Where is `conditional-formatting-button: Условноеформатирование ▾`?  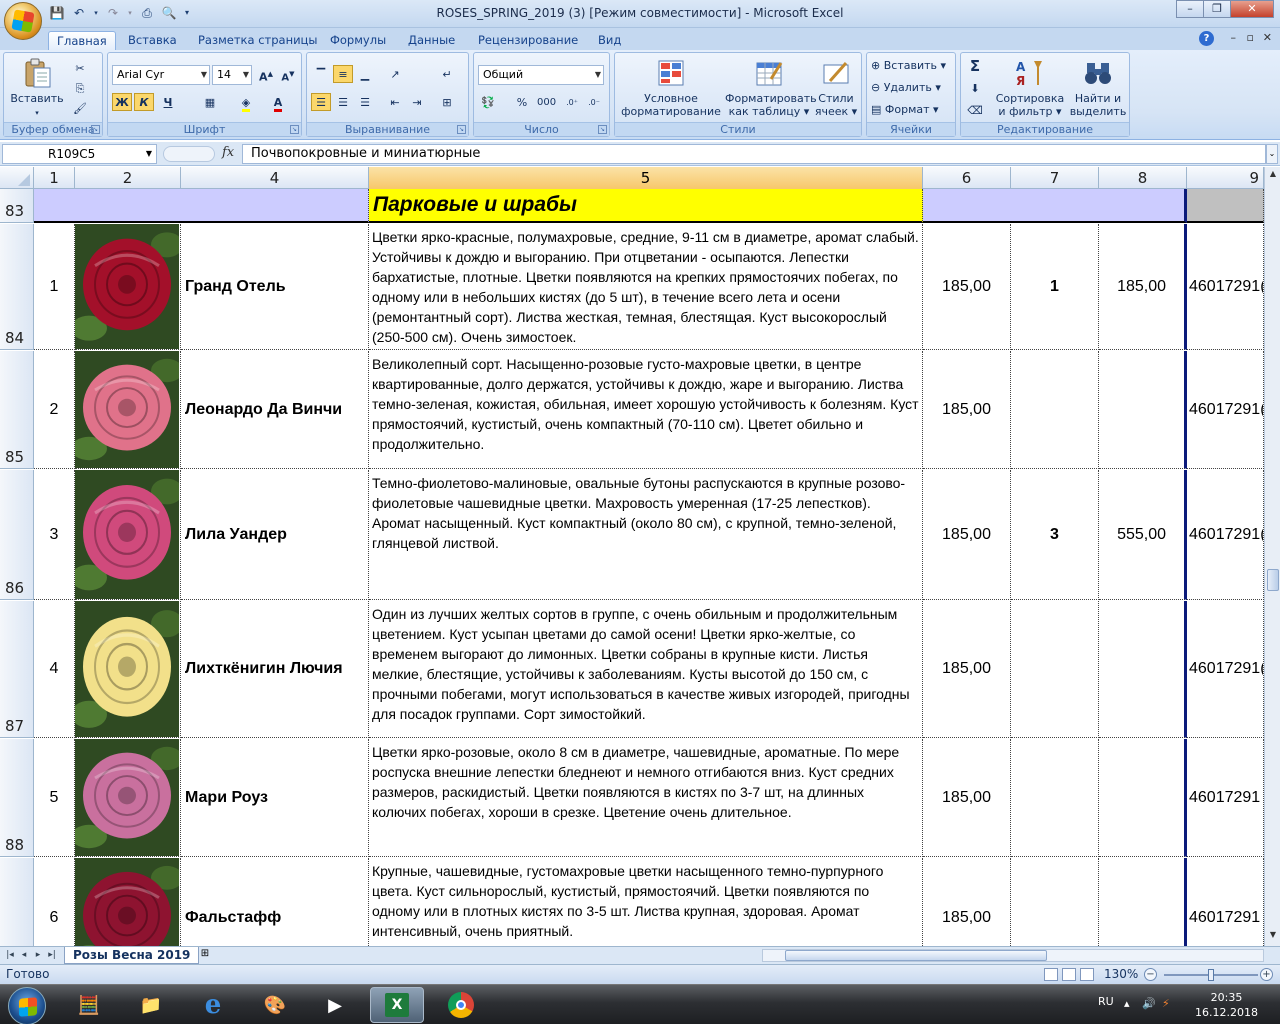 conditional-formatting-button: Условноеформатирование ▾ is located at coordinates (671, 94).